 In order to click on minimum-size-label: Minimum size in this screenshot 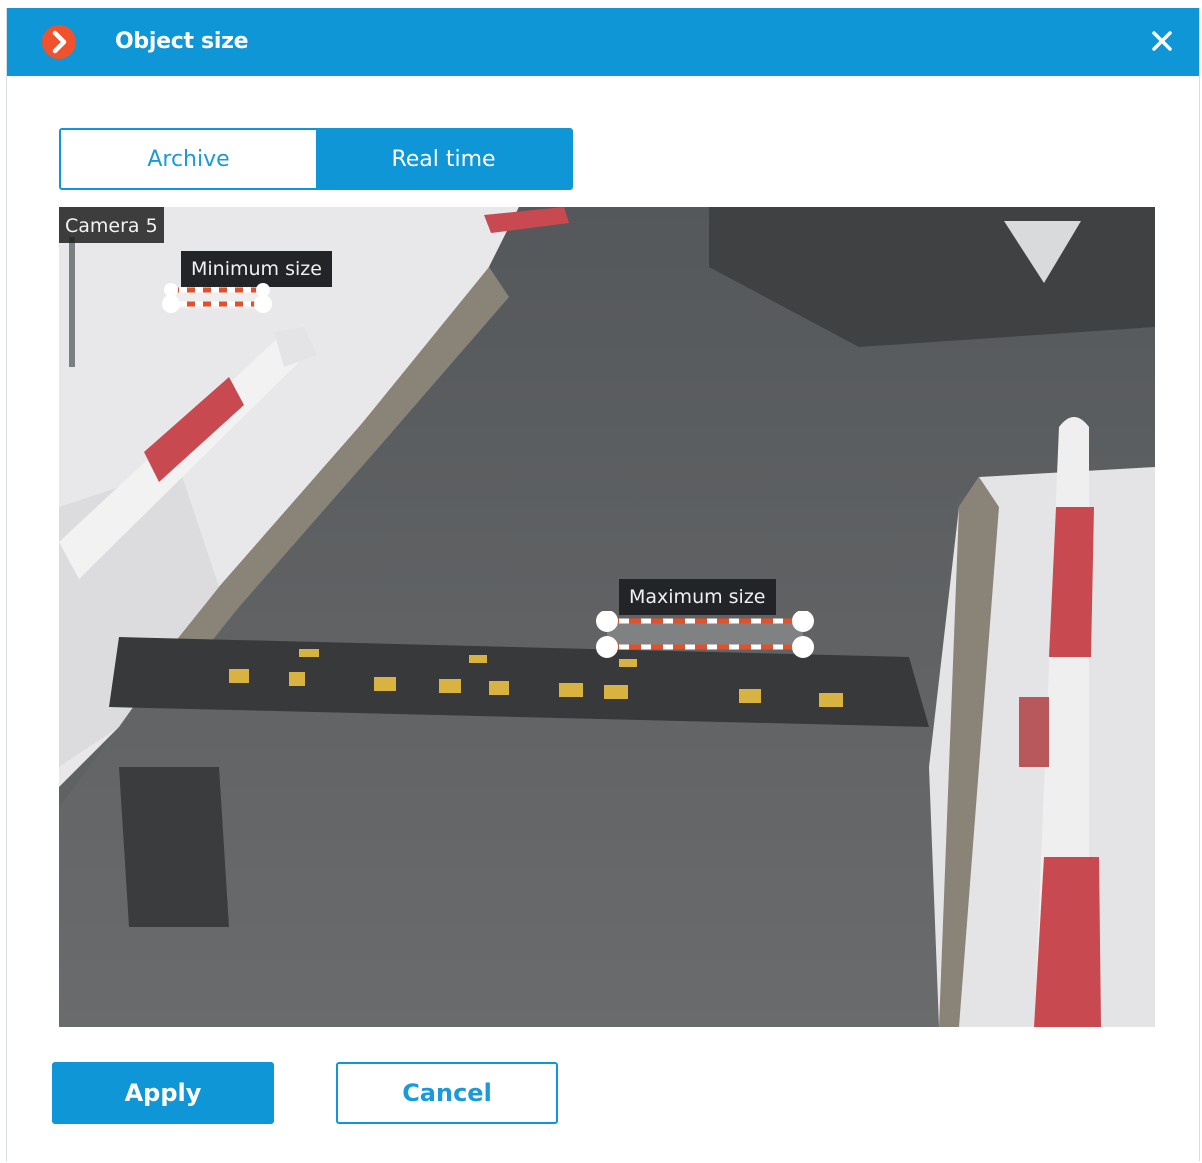, I will do `click(256, 269)`.